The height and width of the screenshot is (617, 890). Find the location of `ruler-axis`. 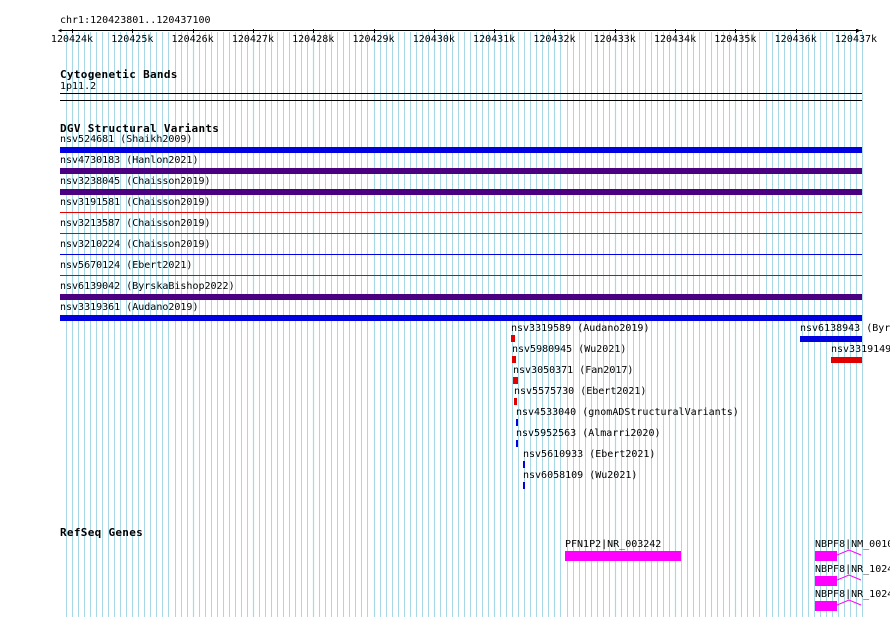

ruler-axis is located at coordinates (461, 30).